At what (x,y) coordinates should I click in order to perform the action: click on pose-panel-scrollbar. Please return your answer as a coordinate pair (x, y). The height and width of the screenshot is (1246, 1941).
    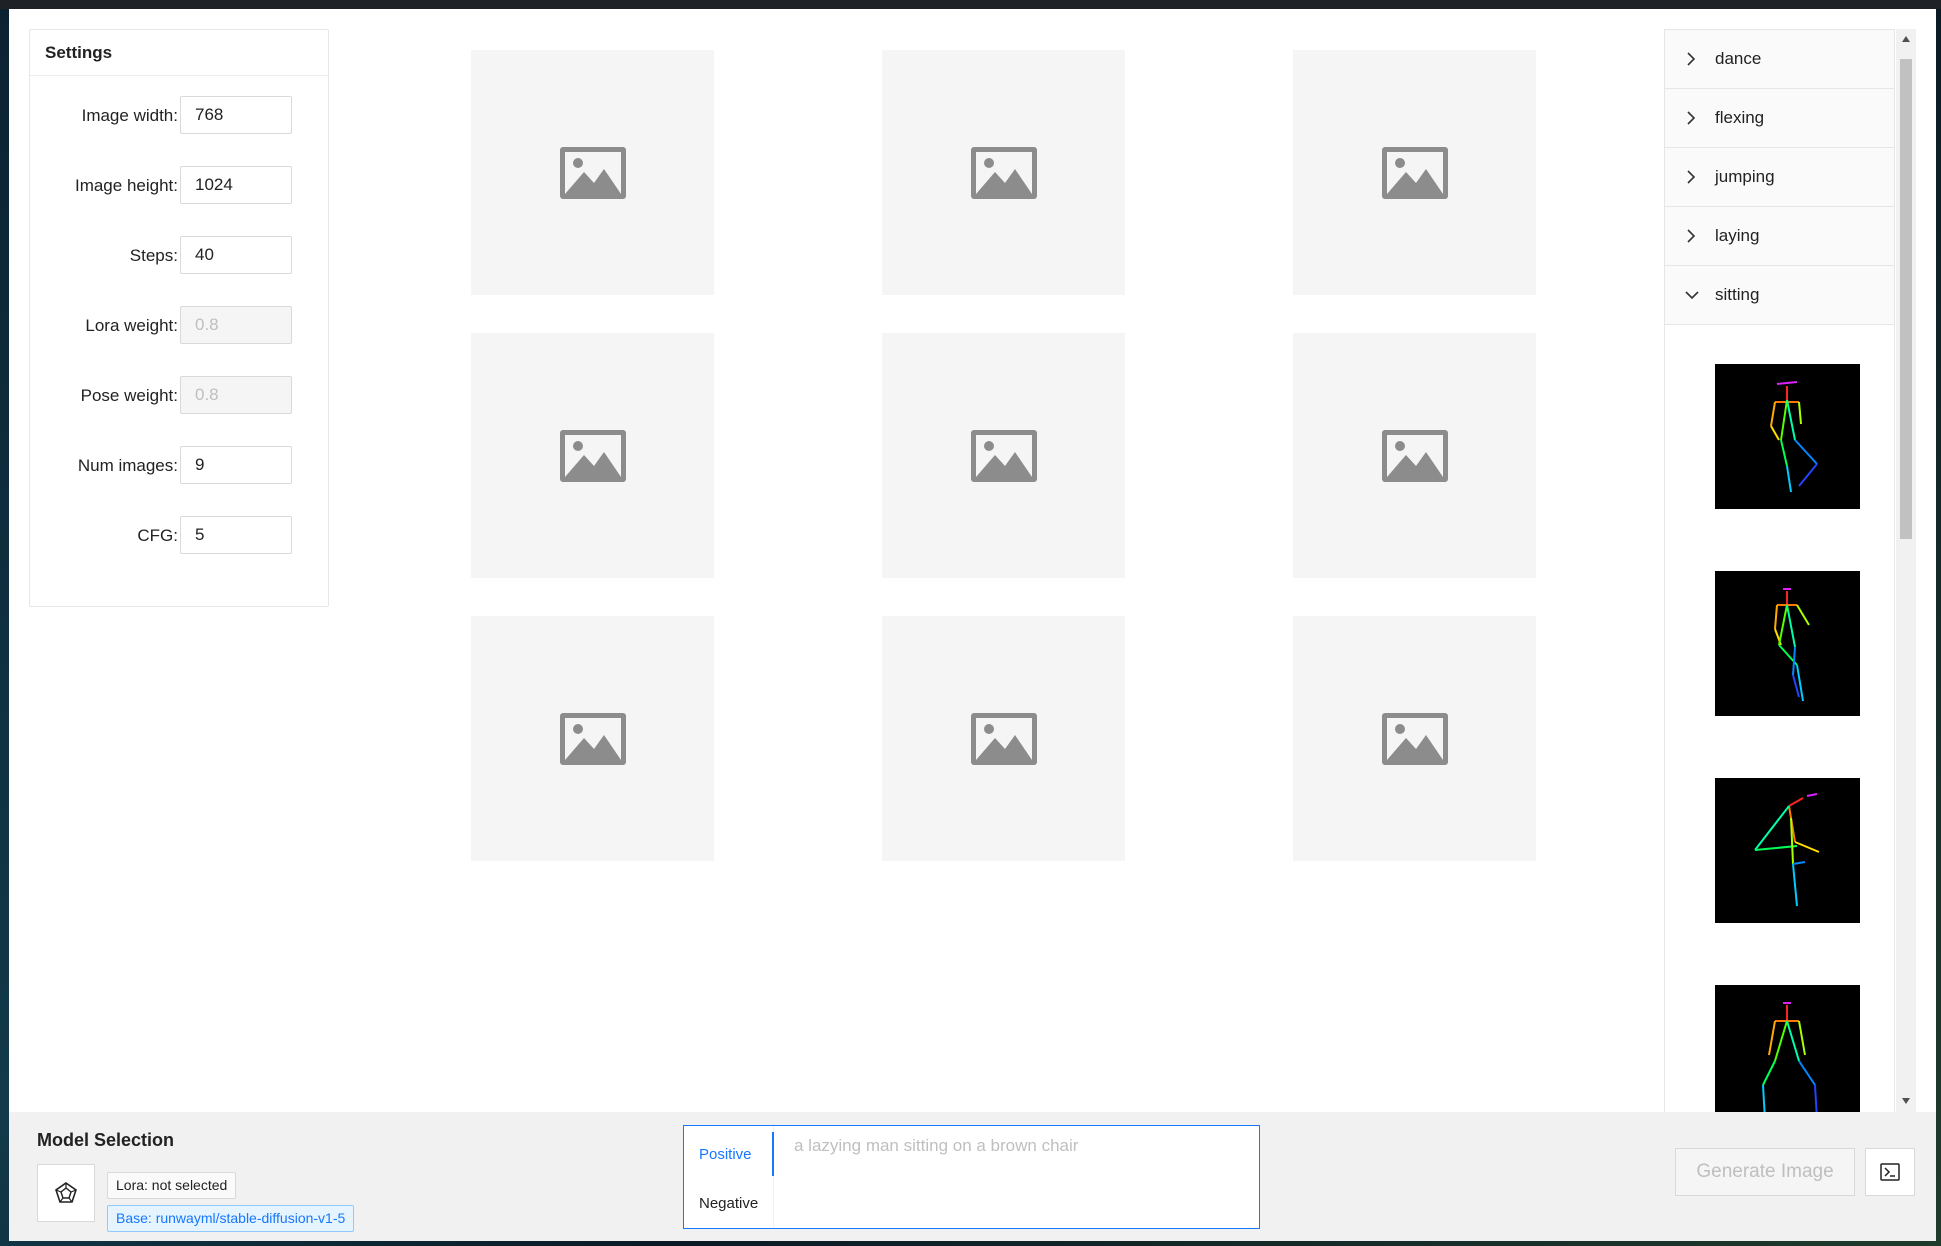
    Looking at the image, I should click on (1906, 571).